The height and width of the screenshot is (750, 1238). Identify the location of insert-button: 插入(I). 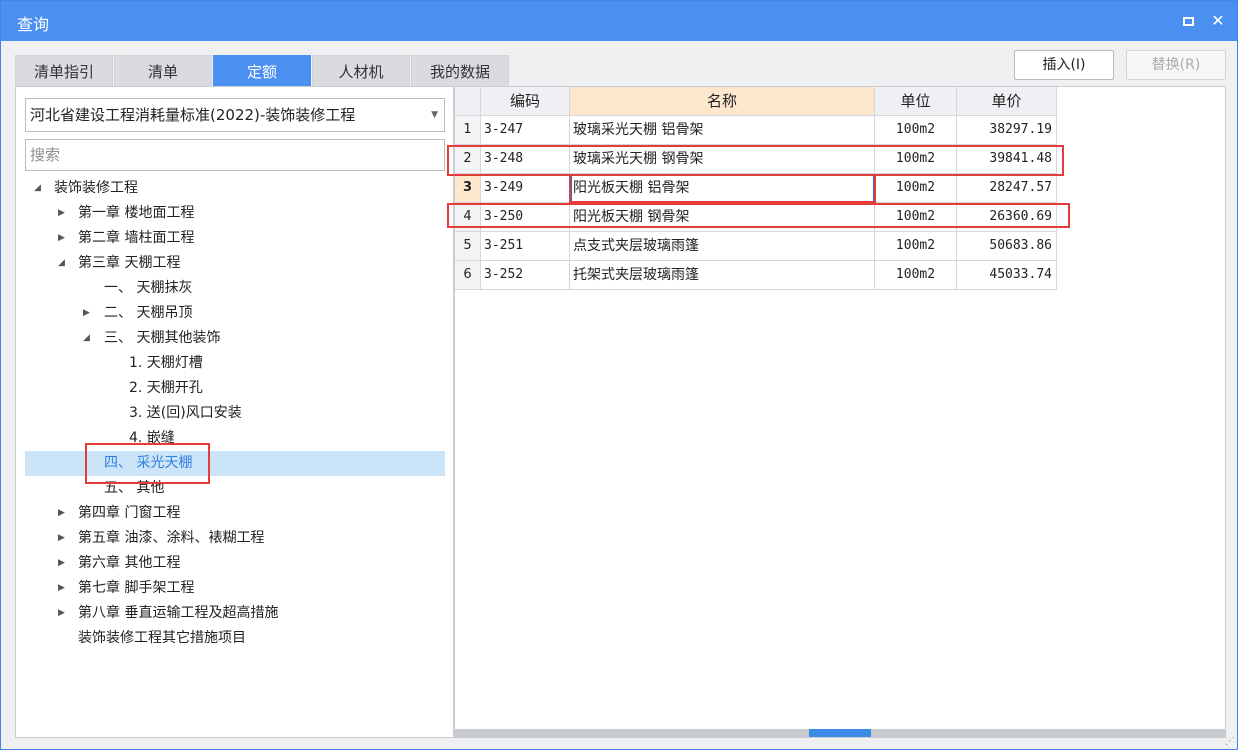
(1064, 65).